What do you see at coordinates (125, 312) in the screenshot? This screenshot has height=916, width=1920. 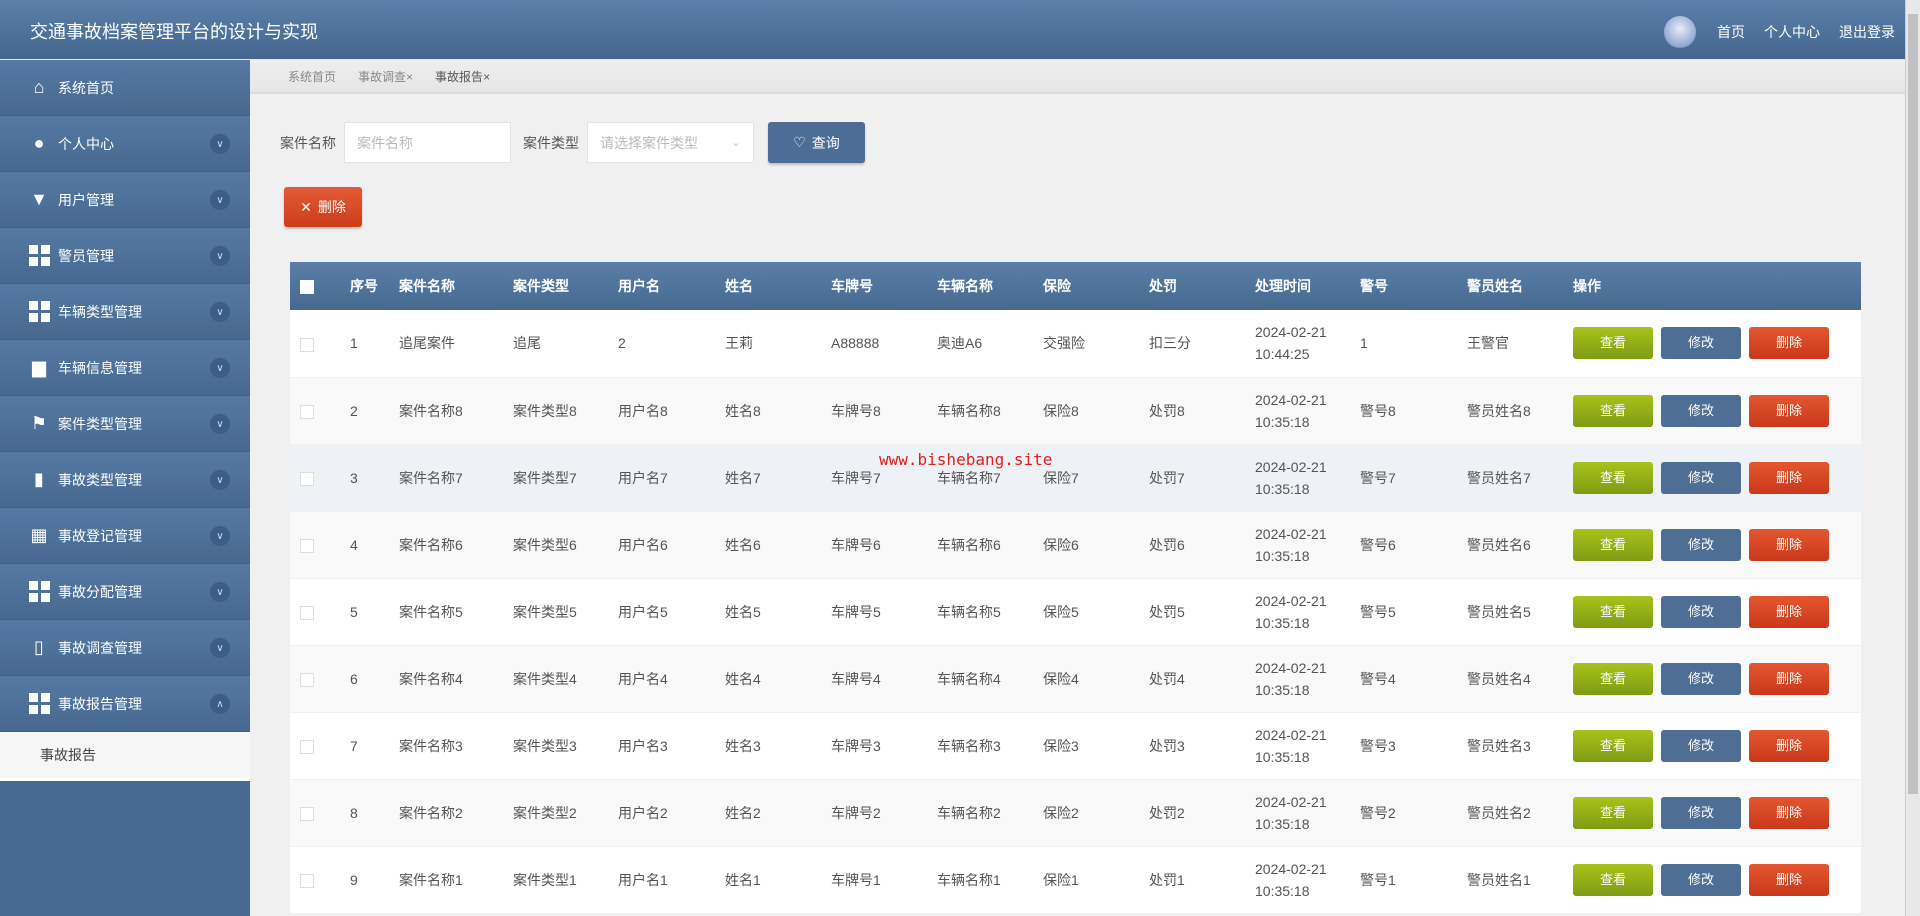 I see `sidebar-item: 车辆类型管理 ∨` at bounding box center [125, 312].